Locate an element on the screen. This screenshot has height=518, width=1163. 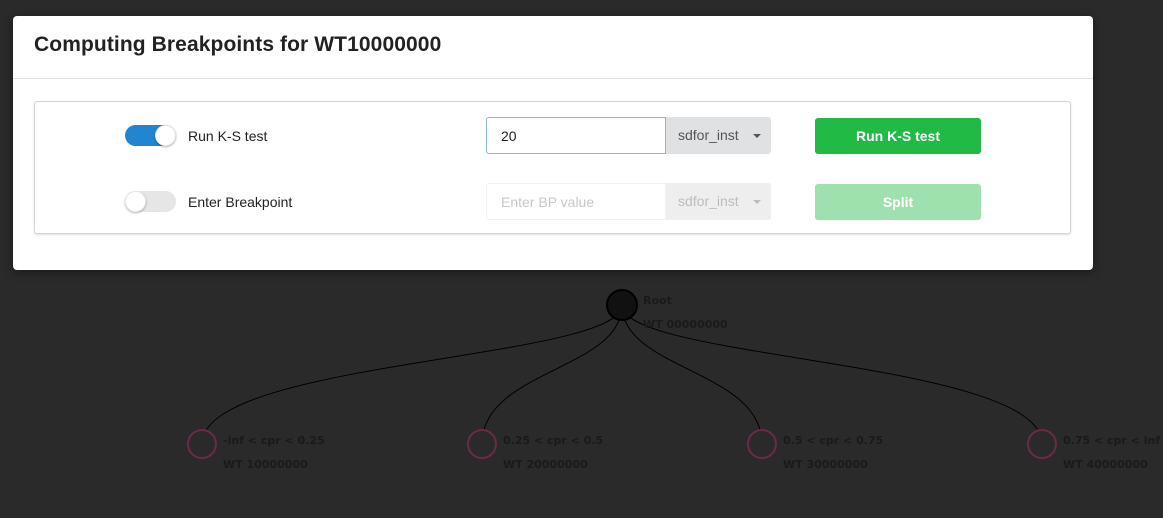
breakpoint-row: Enter Breakpoint sdfor_inst Split is located at coordinates (552, 202).